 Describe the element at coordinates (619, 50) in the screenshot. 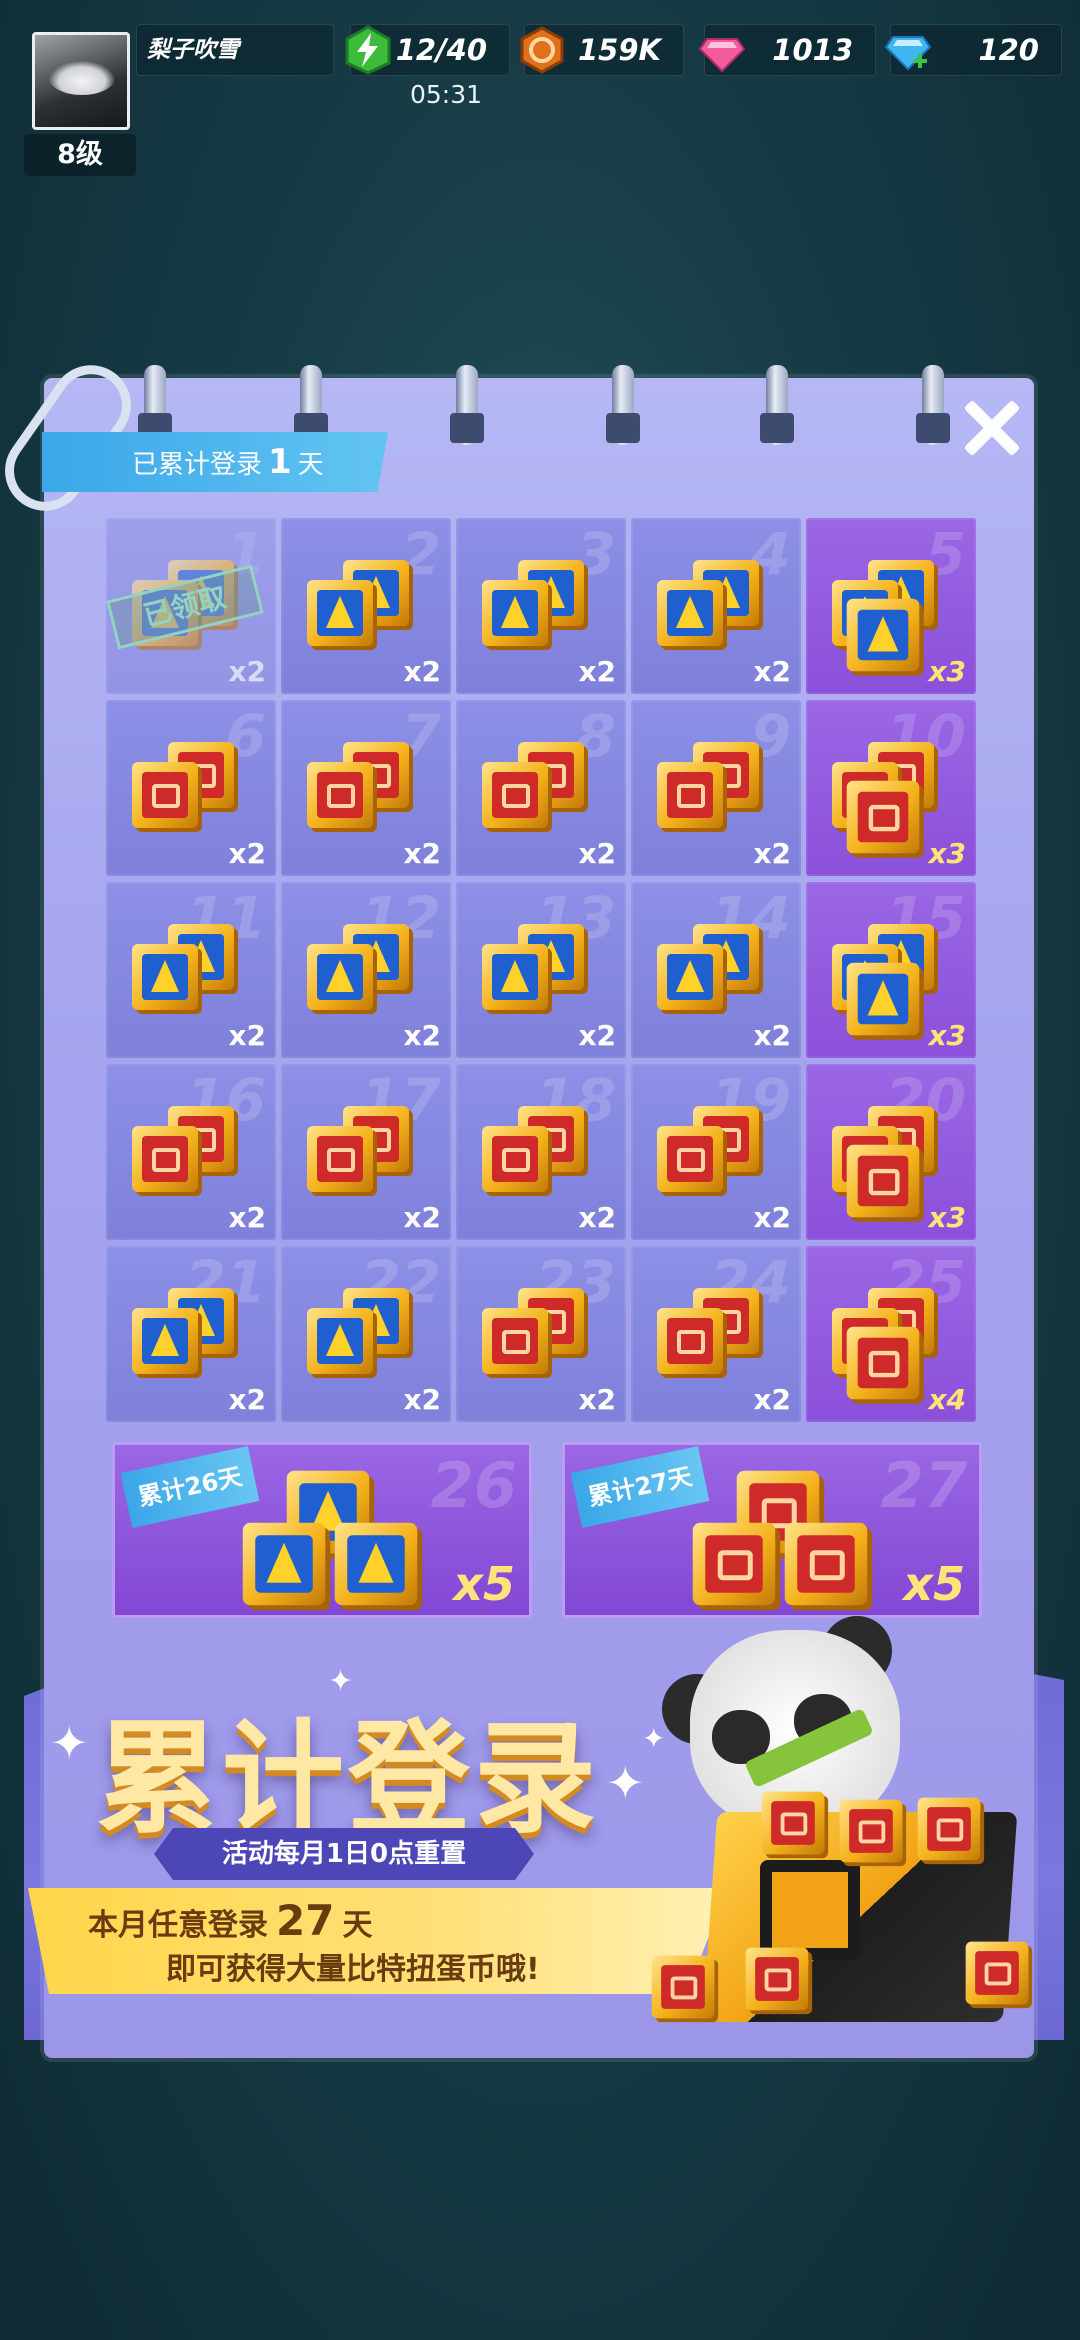

I see `coin-value: 159K` at that location.